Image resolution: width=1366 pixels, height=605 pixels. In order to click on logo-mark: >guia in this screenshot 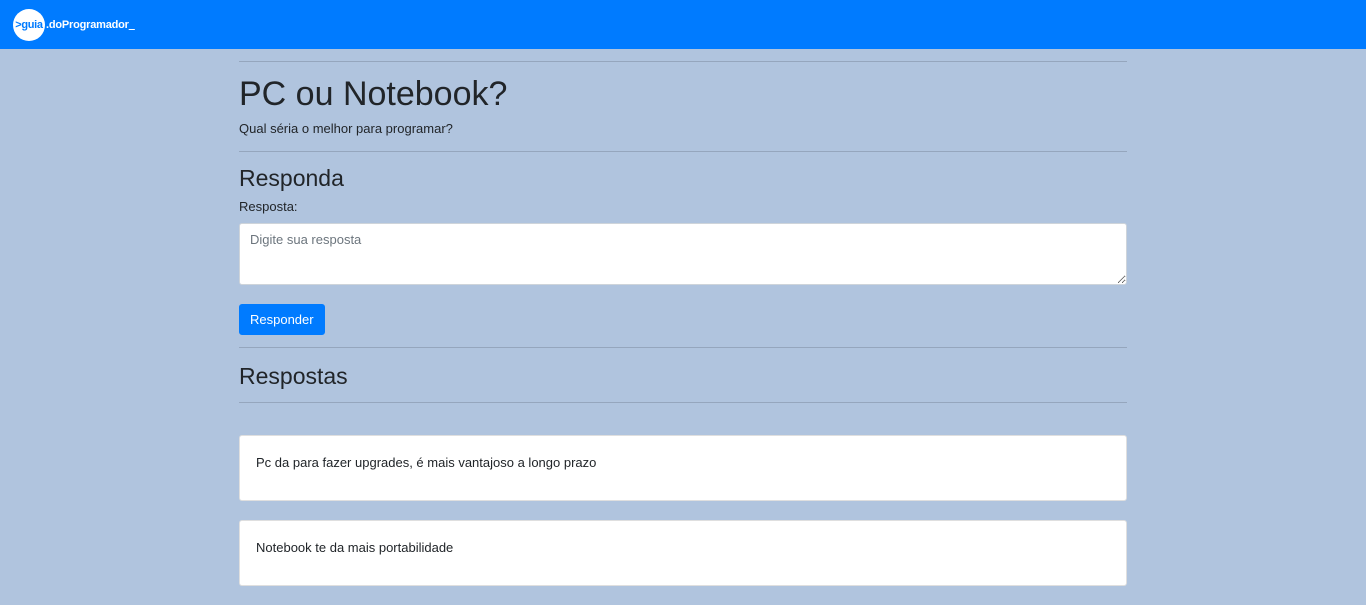, I will do `click(29, 24)`.